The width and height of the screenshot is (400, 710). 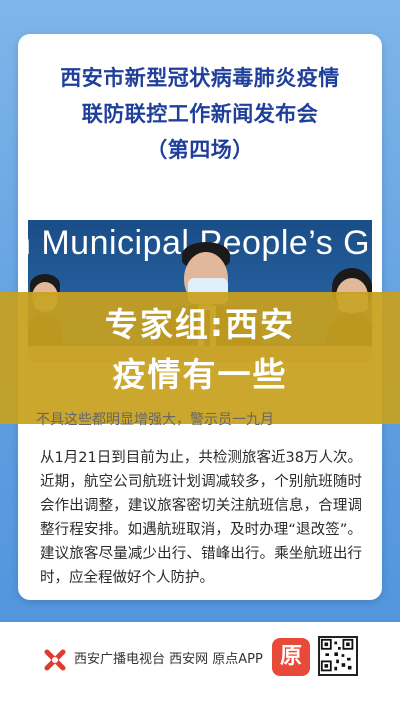 What do you see at coordinates (200, 324) in the screenshot?
I see `headline-line-1: 专家组:西安` at bounding box center [200, 324].